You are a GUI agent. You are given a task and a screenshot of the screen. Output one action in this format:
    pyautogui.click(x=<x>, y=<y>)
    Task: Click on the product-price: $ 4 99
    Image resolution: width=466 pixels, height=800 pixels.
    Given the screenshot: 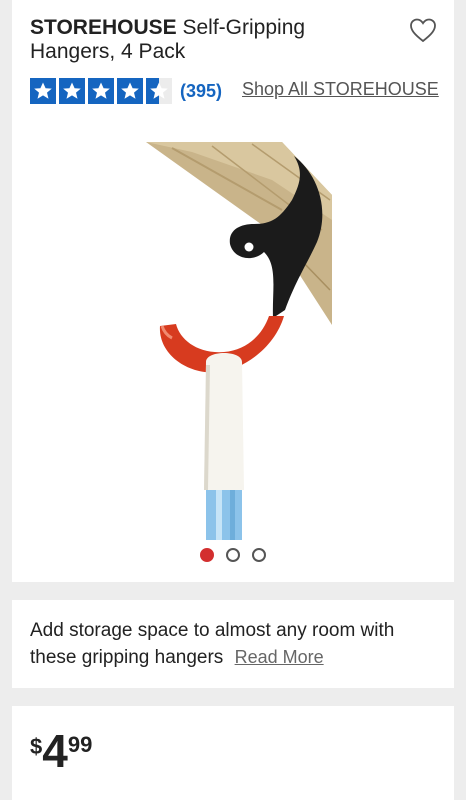 What is the action you would take?
    pyautogui.click(x=61, y=751)
    